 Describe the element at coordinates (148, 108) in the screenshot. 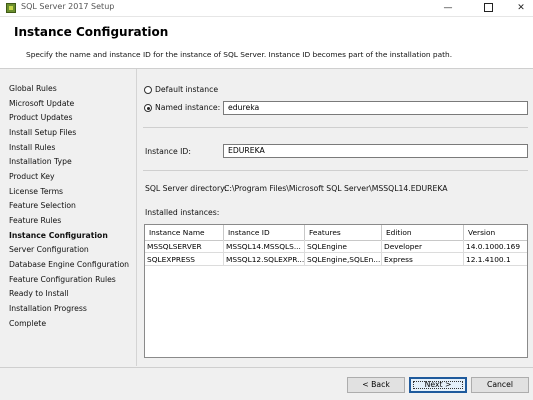

I see `named-instance-radio` at that location.